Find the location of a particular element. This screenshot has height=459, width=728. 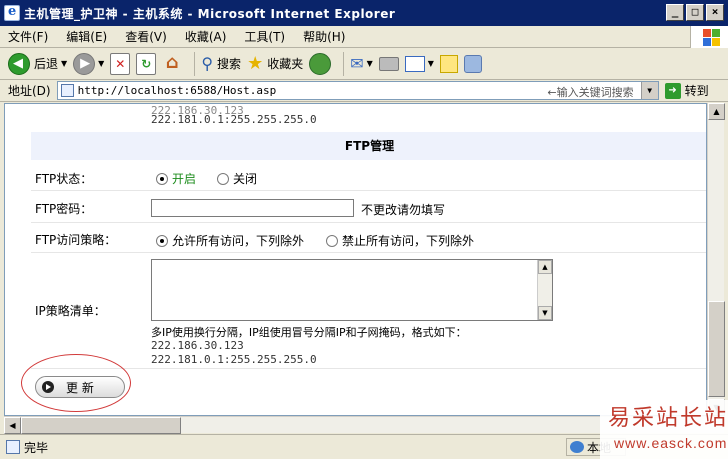

messenger-icon is located at coordinates (472, 63).